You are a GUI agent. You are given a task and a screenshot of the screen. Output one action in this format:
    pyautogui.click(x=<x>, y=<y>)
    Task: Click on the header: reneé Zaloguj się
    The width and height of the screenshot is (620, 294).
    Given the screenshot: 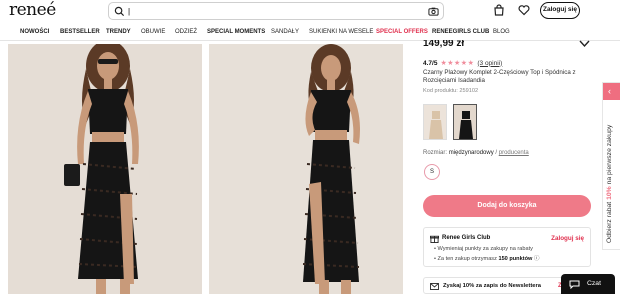 What is the action you would take?
    pyautogui.click(x=310, y=12)
    